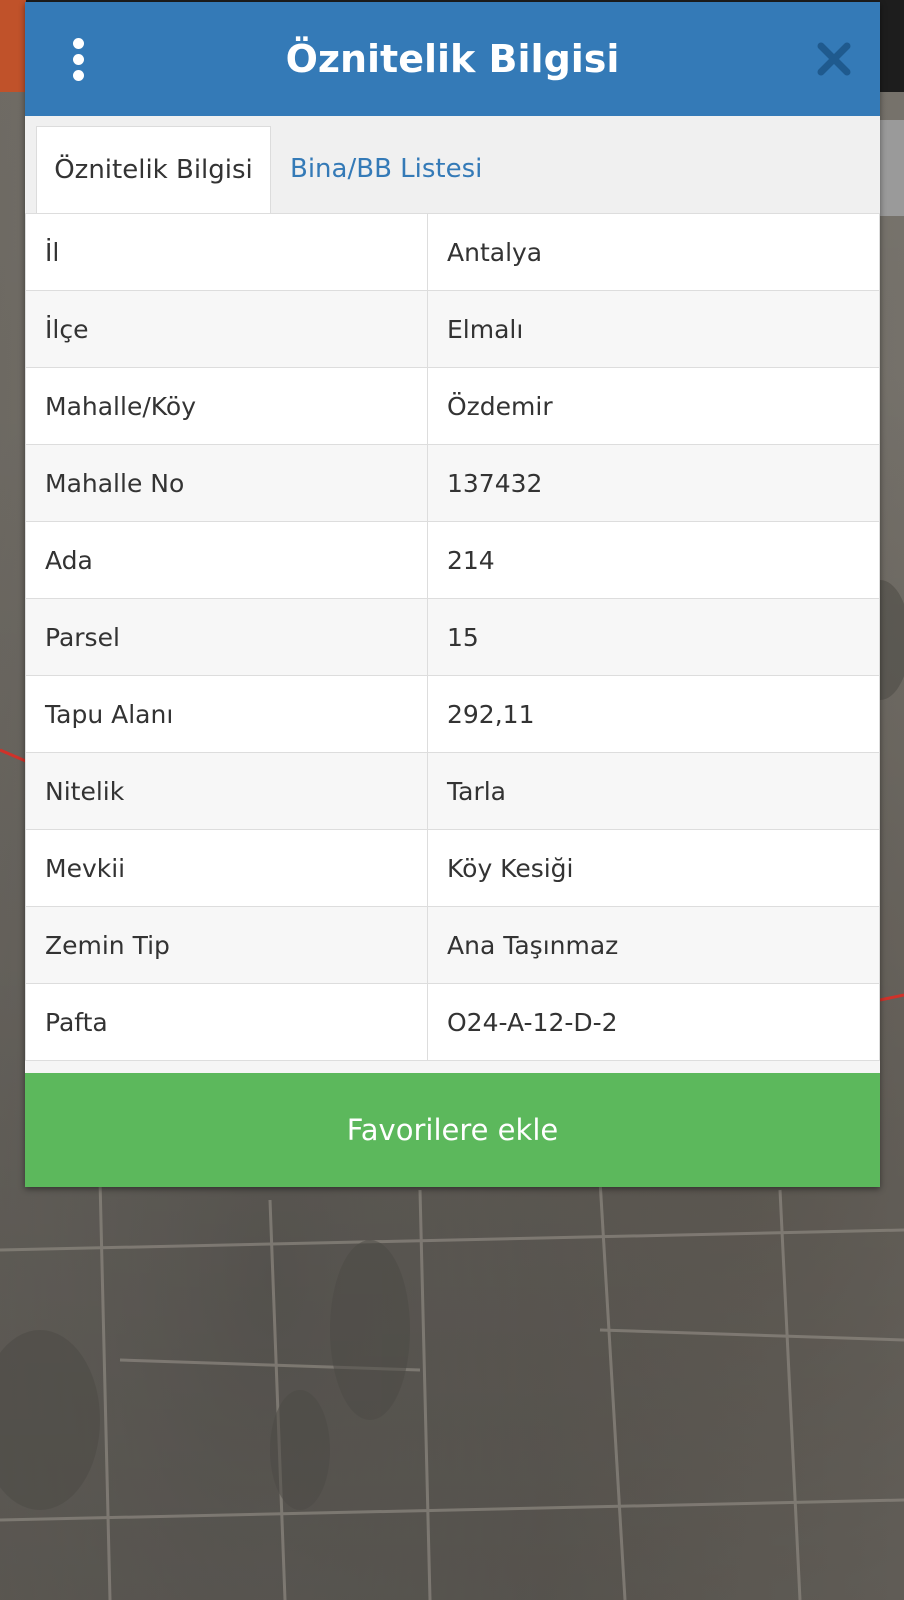  I want to click on table-row: Tapu Alanı 292,11, so click(452, 714).